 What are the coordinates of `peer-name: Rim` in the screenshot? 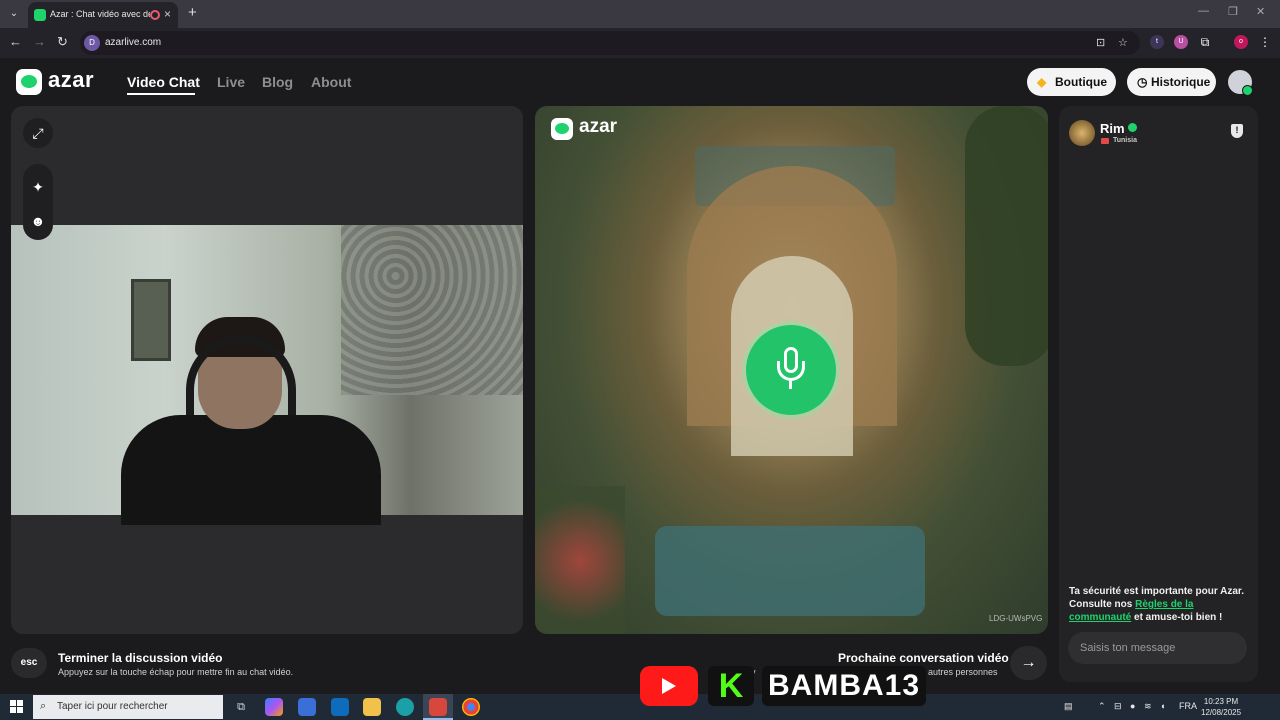 It's located at (1112, 128).